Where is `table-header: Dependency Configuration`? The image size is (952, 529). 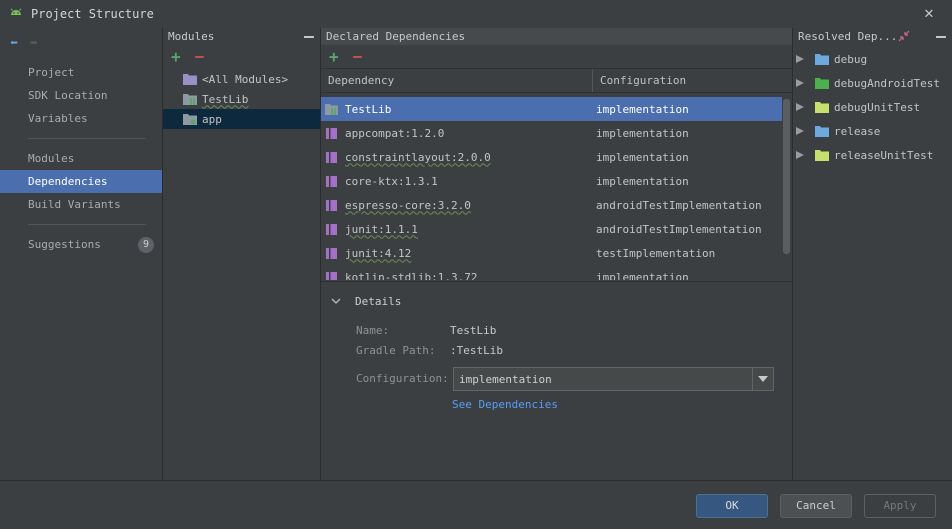
table-header: Dependency Configuration is located at coordinates (556, 81).